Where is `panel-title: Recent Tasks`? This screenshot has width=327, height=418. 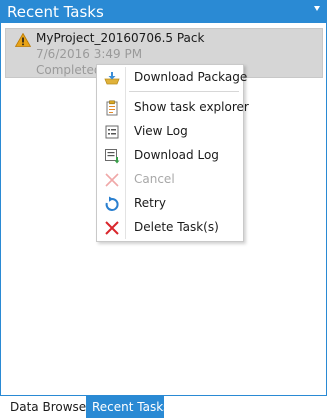 panel-title: Recent Tasks is located at coordinates (55, 12).